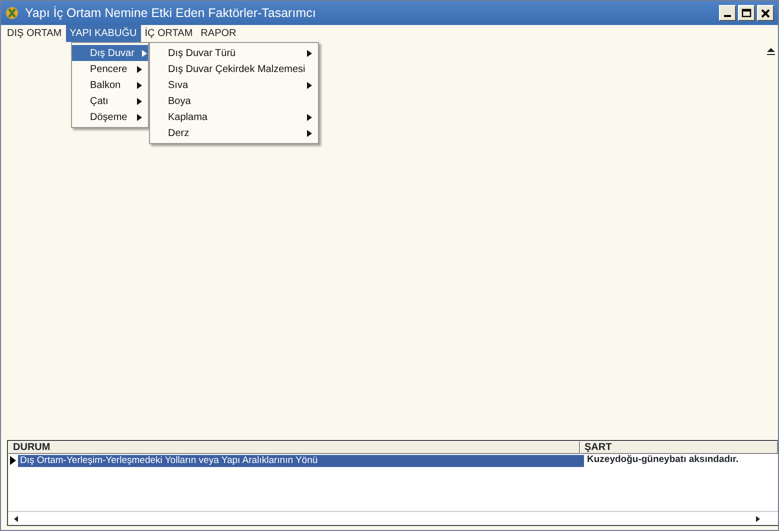  What do you see at coordinates (234, 53) in the screenshot?
I see `menu-entry: Dış Duvar Türü` at bounding box center [234, 53].